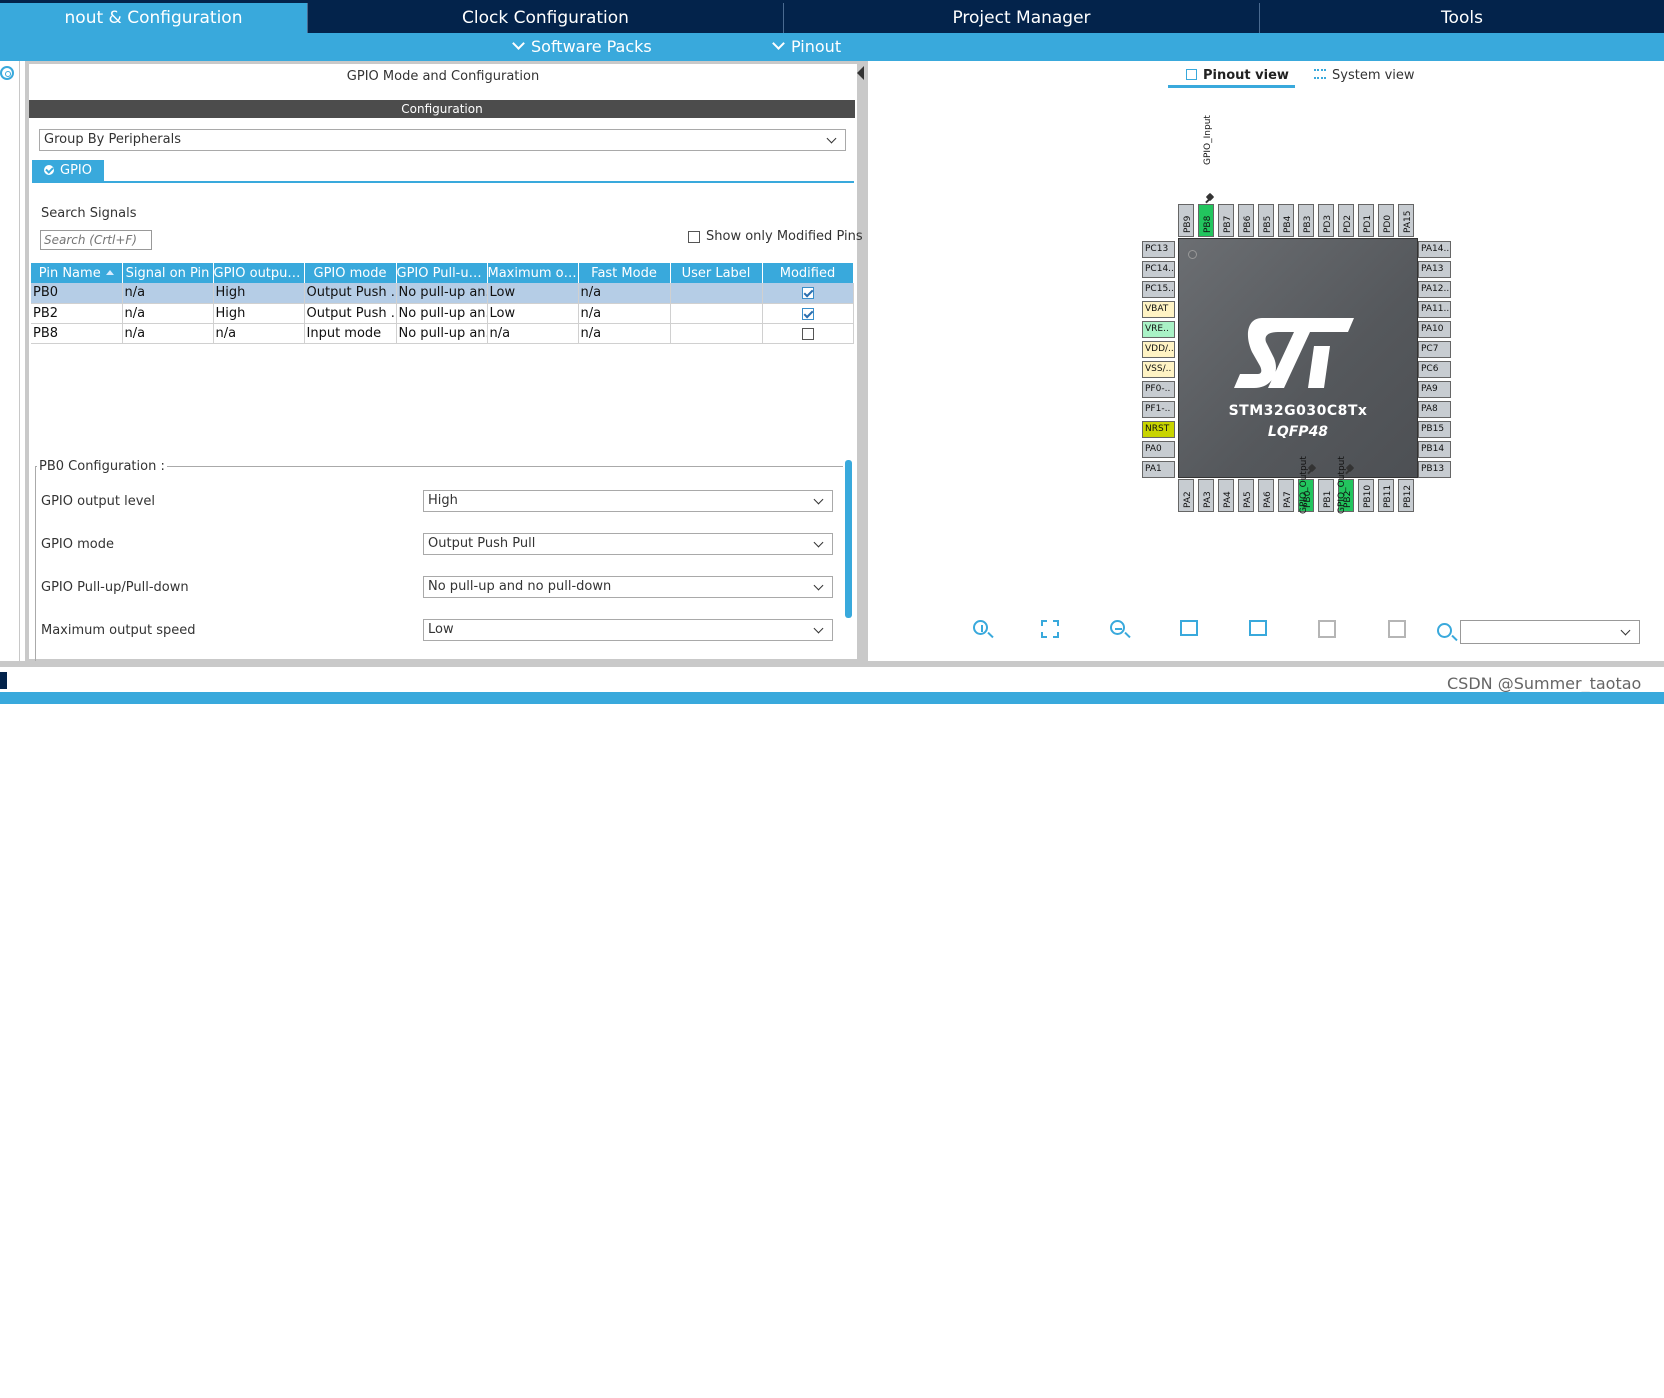 This screenshot has height=1398, width=1664. What do you see at coordinates (1462, 18) in the screenshot?
I see `tab-tools: Tools` at bounding box center [1462, 18].